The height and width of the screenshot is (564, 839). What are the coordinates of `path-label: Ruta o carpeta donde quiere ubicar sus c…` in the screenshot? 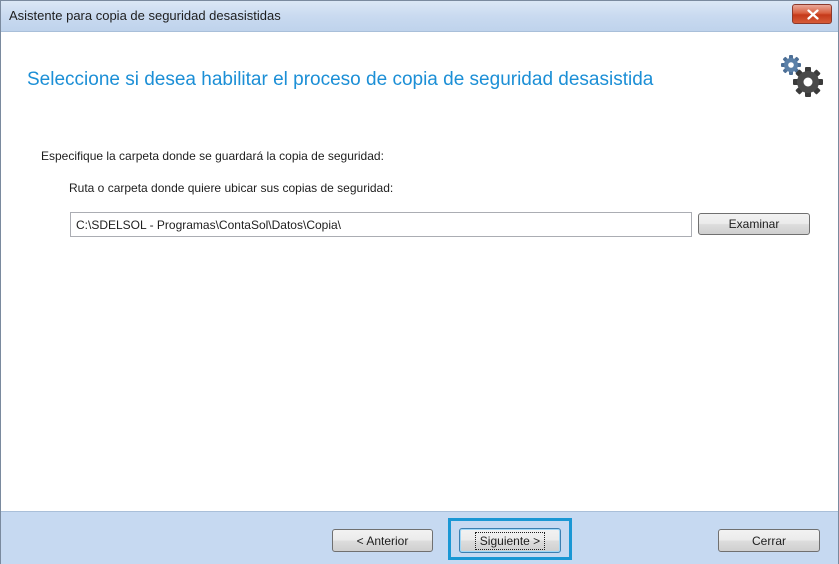 It's located at (231, 188).